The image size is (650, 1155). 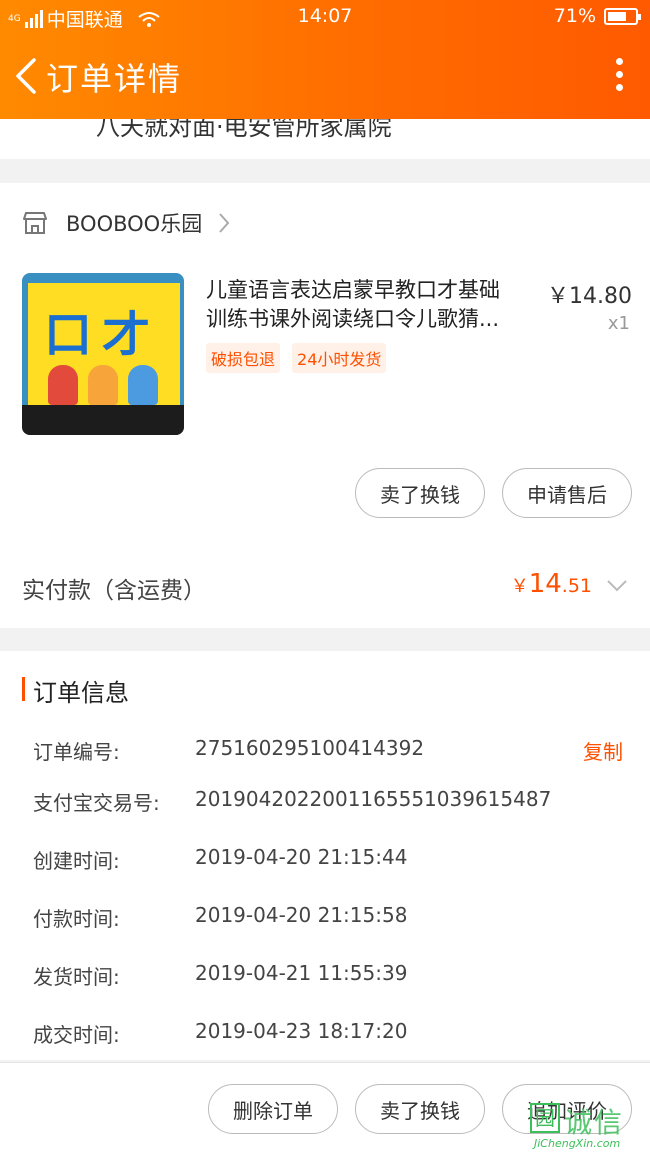 I want to click on status-time: 14:07, so click(x=325, y=16).